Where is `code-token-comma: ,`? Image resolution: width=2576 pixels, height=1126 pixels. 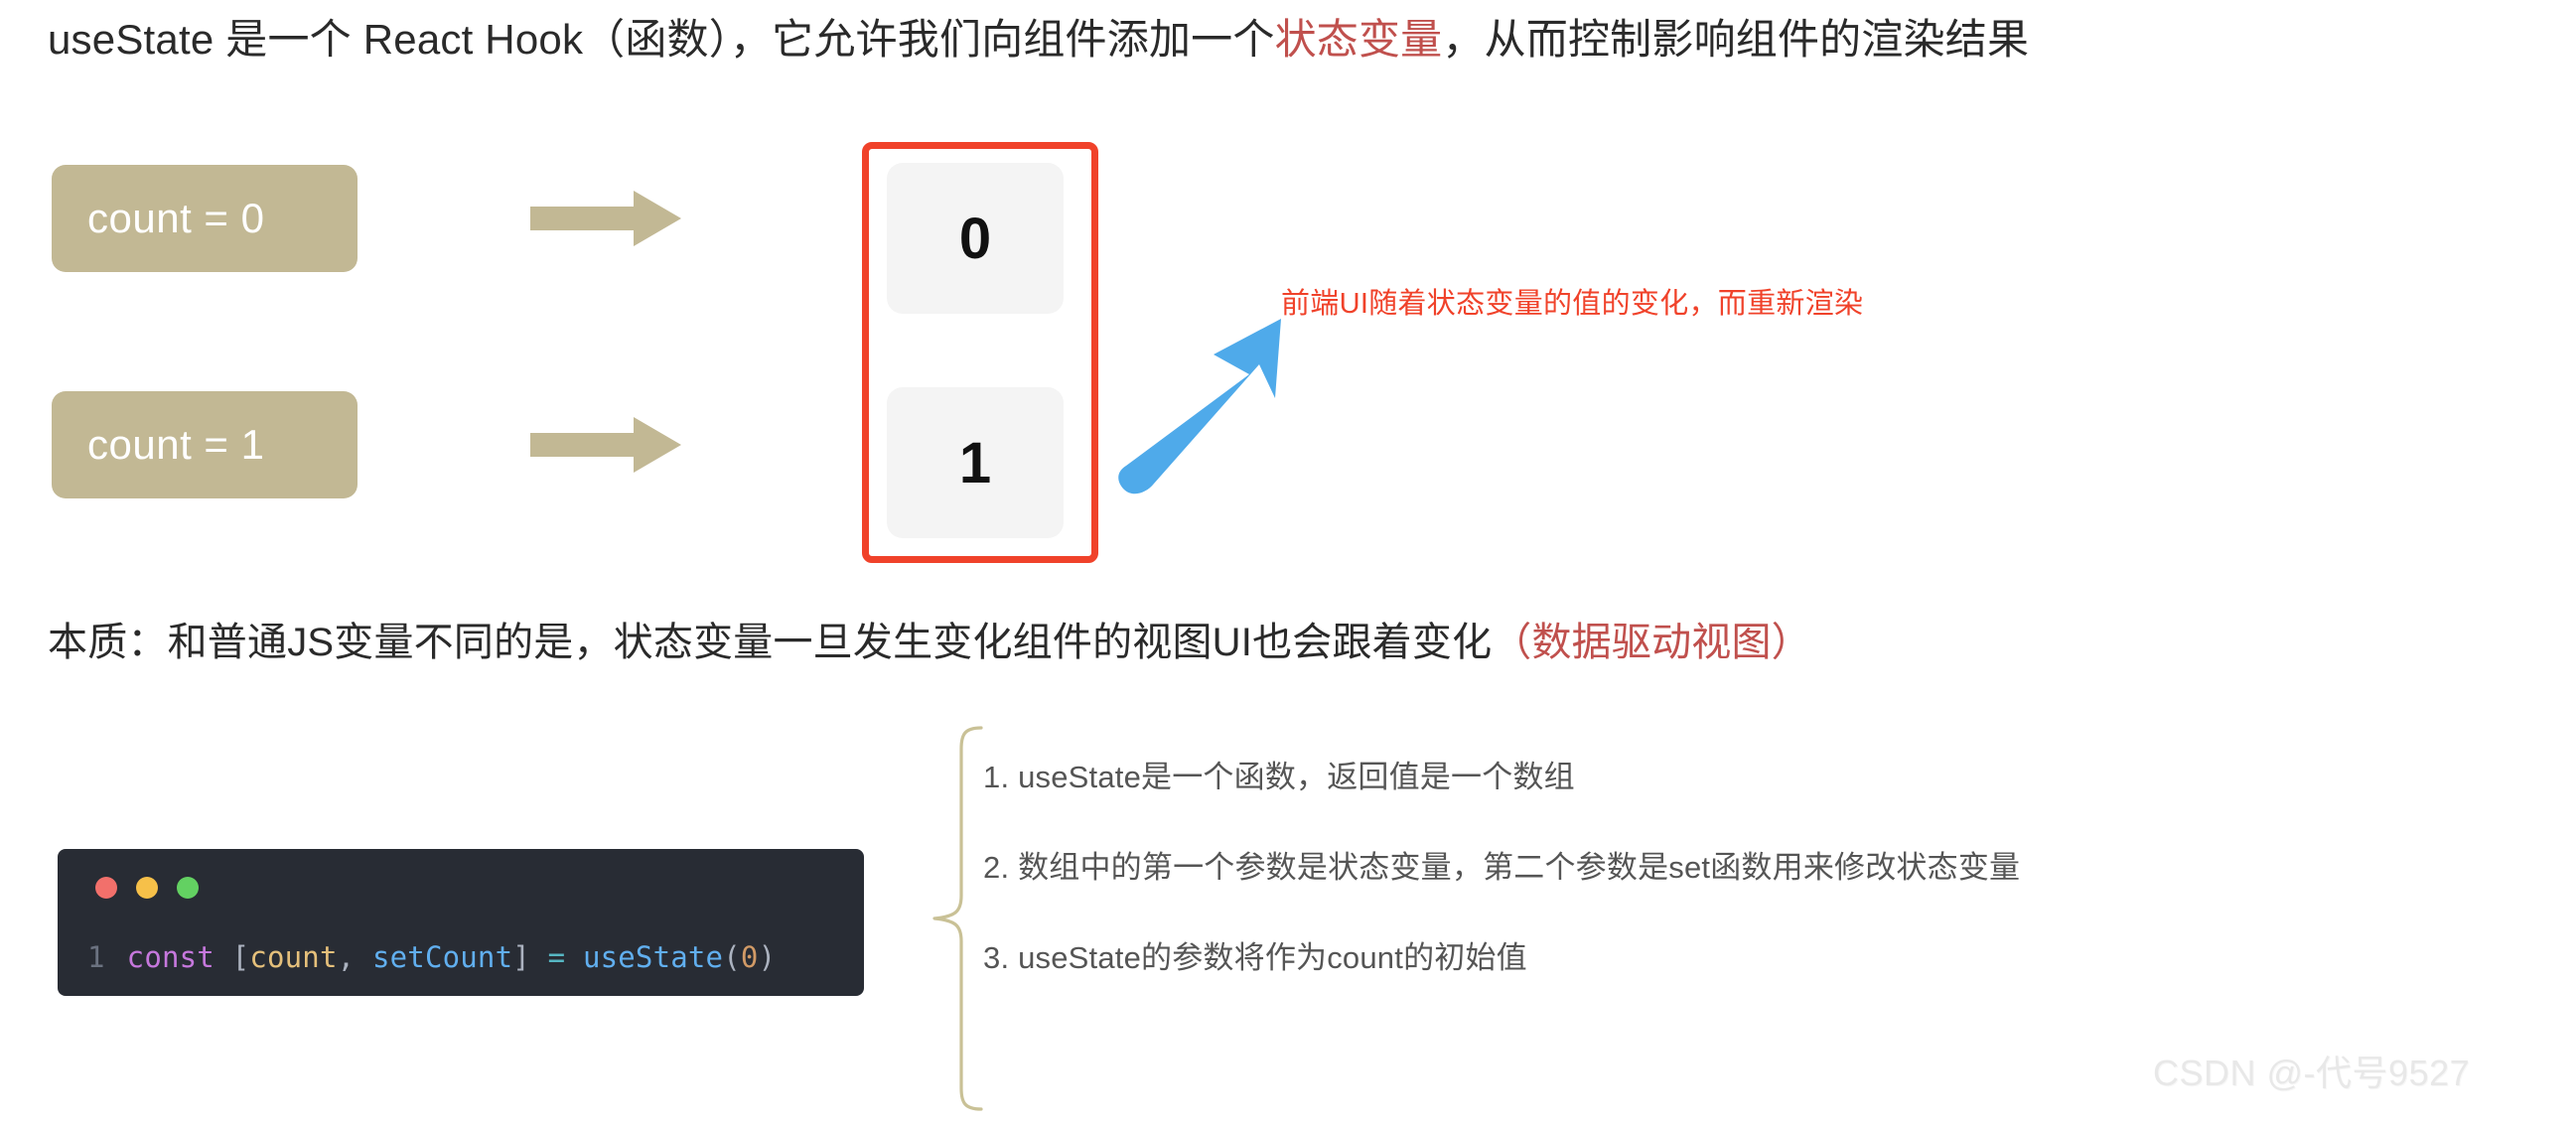 code-token-comma: , is located at coordinates (355, 957).